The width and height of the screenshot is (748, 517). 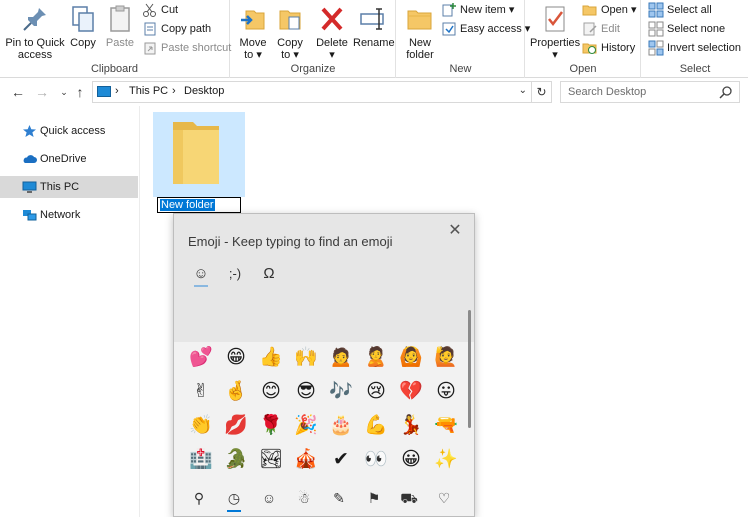 What do you see at coordinates (374, 26) in the screenshot?
I see `rename-button: Rename` at bounding box center [374, 26].